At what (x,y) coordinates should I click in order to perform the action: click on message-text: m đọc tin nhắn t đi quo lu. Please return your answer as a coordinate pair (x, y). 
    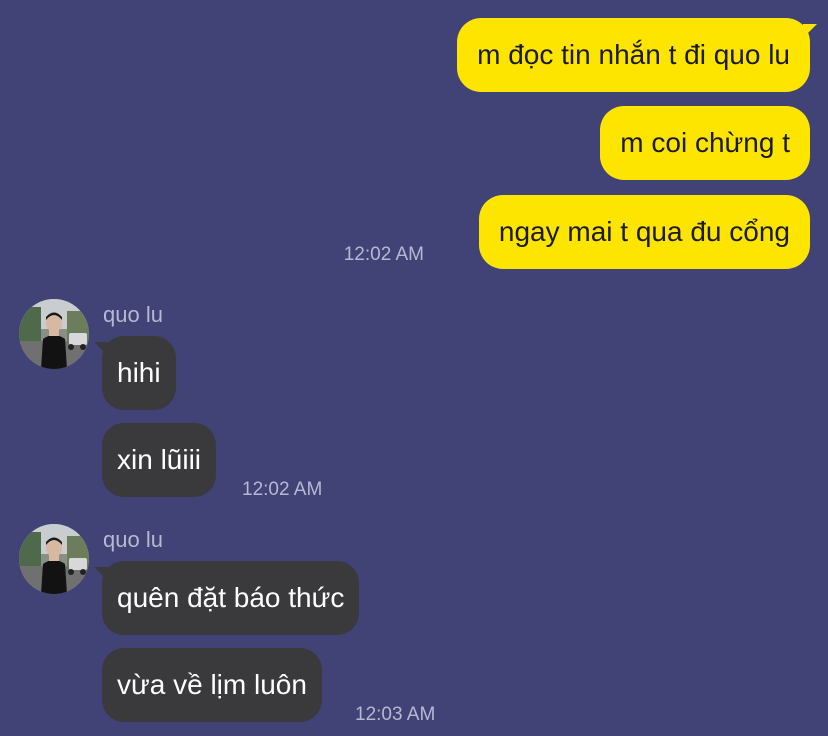
    Looking at the image, I should click on (633, 54).